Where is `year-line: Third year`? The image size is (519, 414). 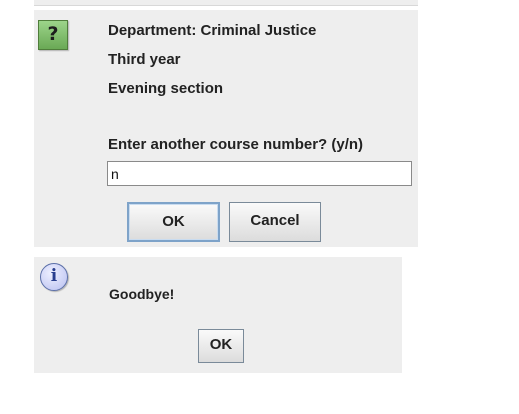
year-line: Third year is located at coordinates (144, 59).